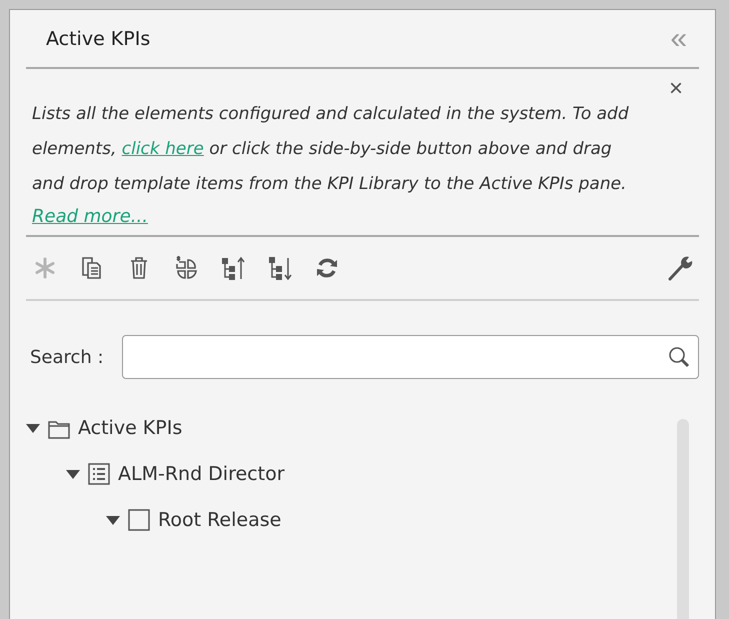  What do you see at coordinates (280, 268) in the screenshot?
I see `tree-down-icon` at bounding box center [280, 268].